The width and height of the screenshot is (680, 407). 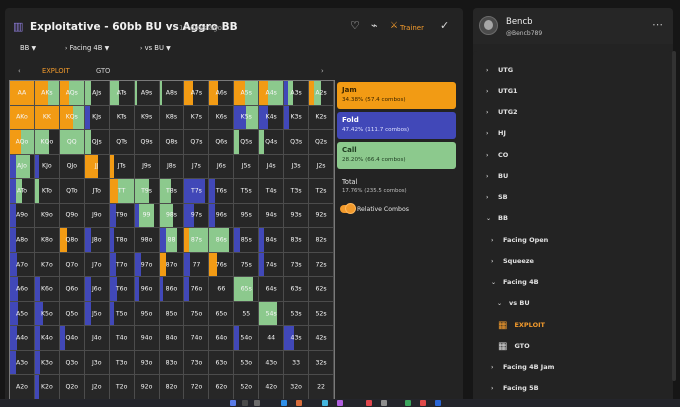 What do you see at coordinates (47, 167) in the screenshot?
I see `hand-cell-kjo: KJo` at bounding box center [47, 167].